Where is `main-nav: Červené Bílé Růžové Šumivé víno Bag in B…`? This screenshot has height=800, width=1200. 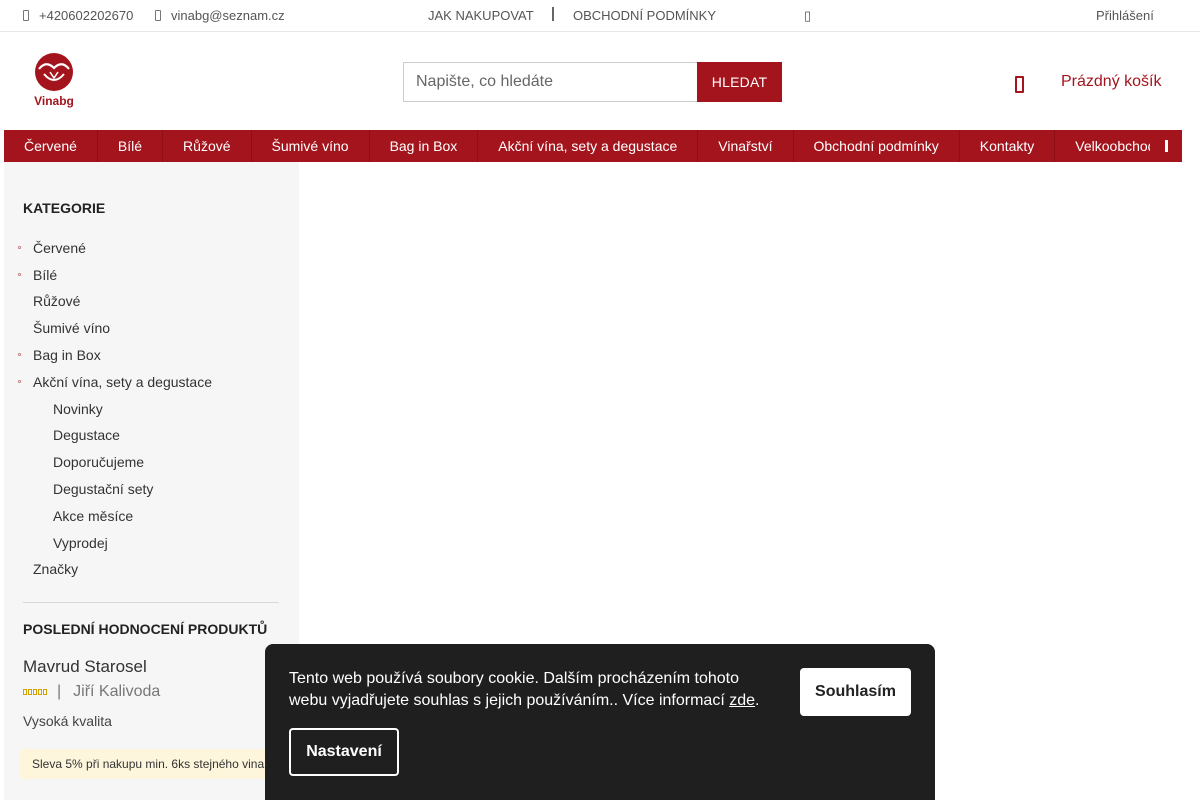 main-nav: Červené Bílé Růžové Šumivé víno Bag in B… is located at coordinates (593, 146).